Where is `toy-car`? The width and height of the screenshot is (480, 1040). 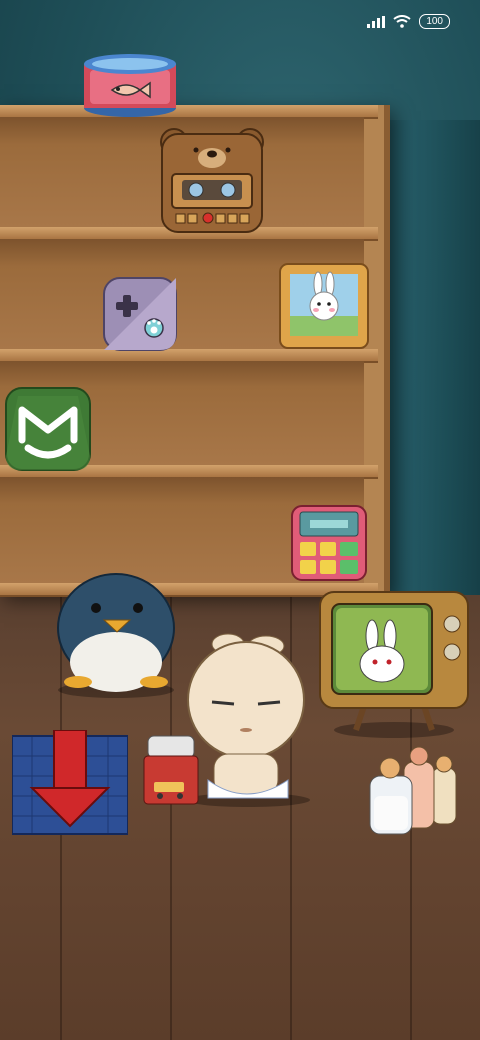 toy-car is located at coordinates (171, 772).